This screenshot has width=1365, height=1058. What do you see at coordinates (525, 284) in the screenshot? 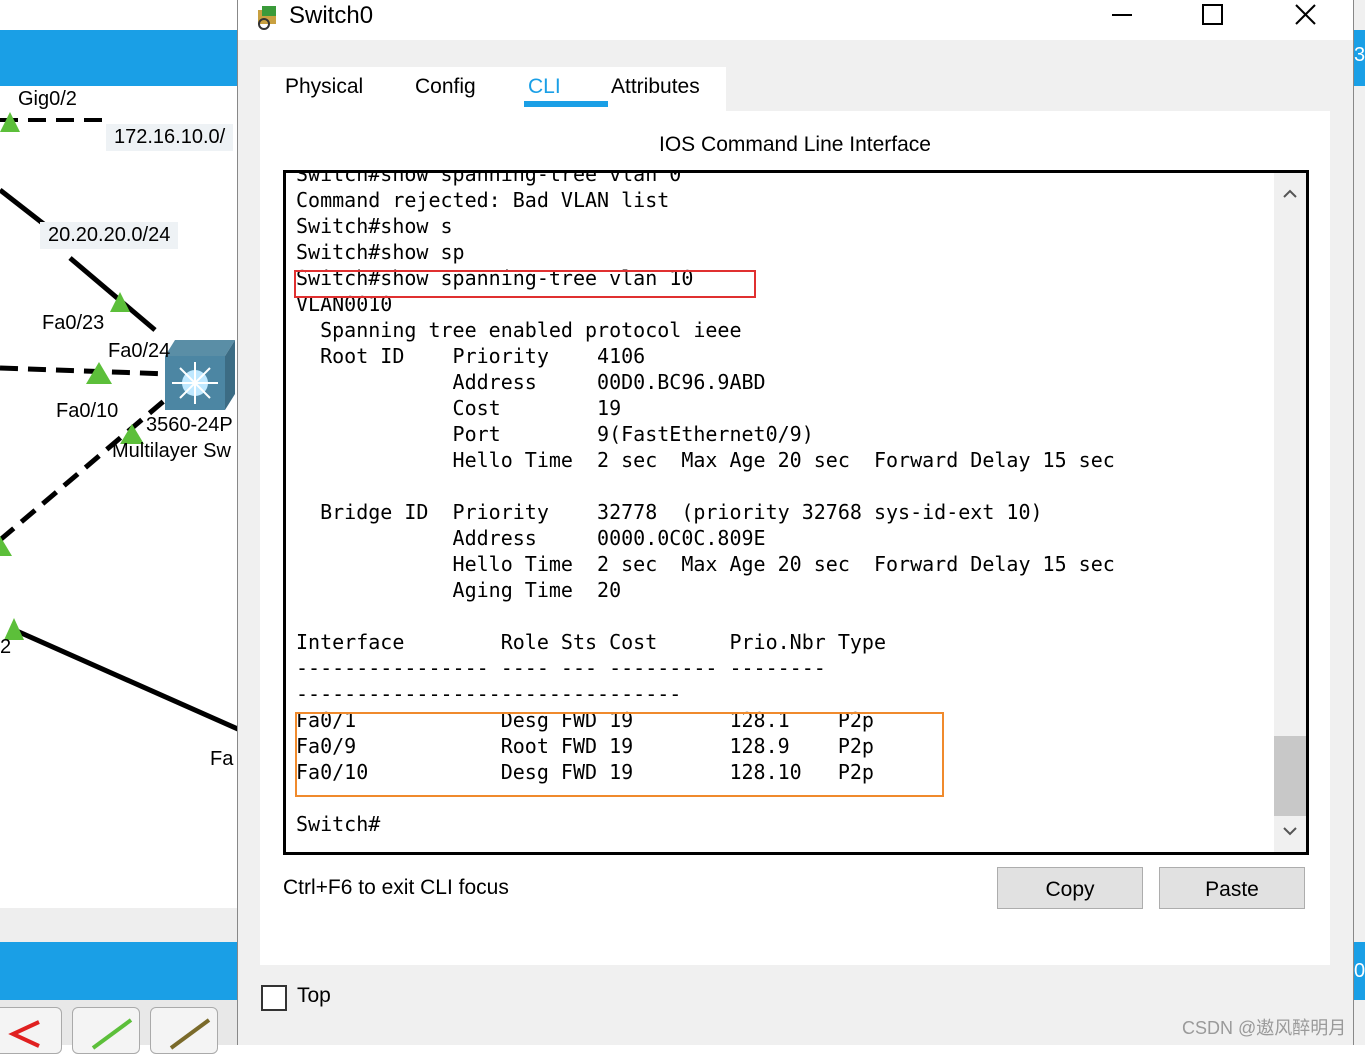
I see `command-highlight-box` at bounding box center [525, 284].